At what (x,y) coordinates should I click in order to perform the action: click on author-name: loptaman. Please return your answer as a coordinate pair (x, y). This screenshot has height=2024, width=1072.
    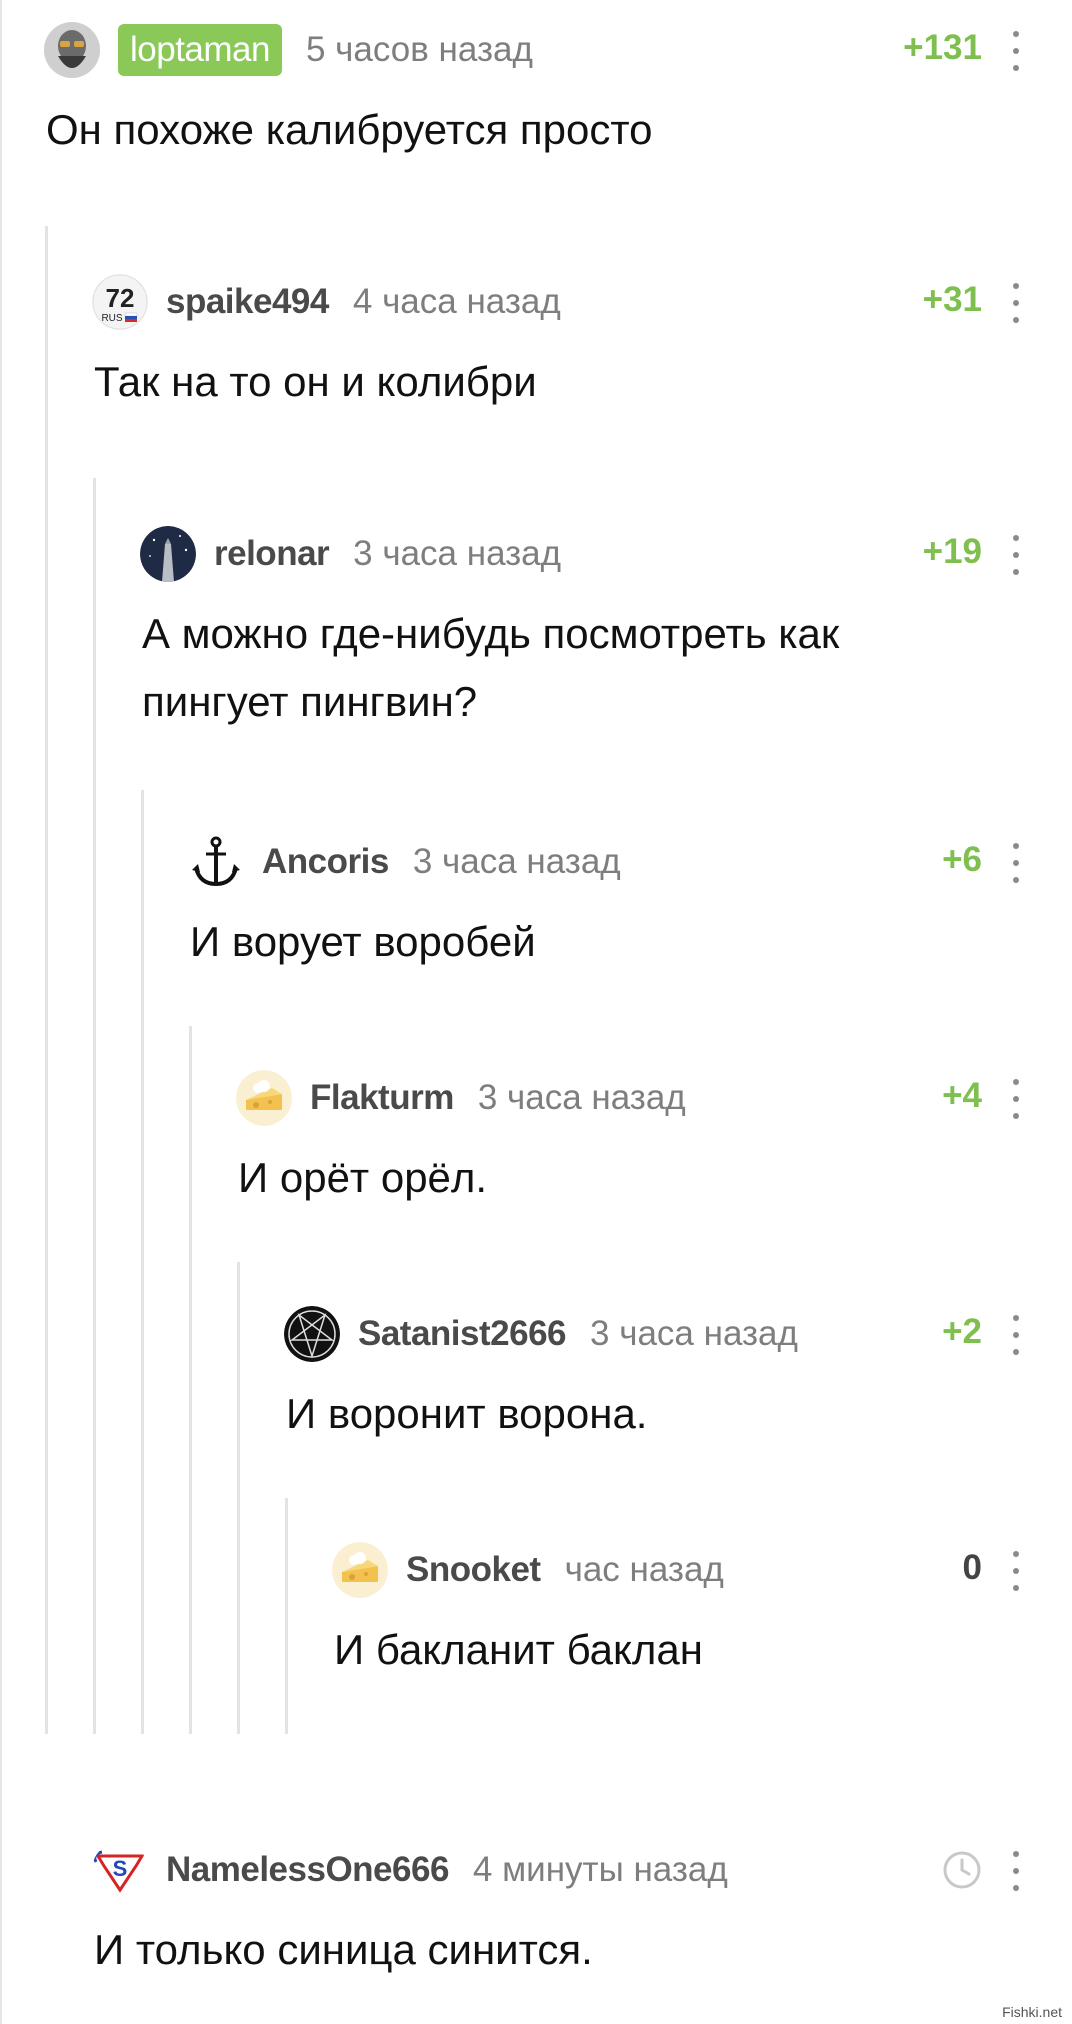
    Looking at the image, I should click on (200, 50).